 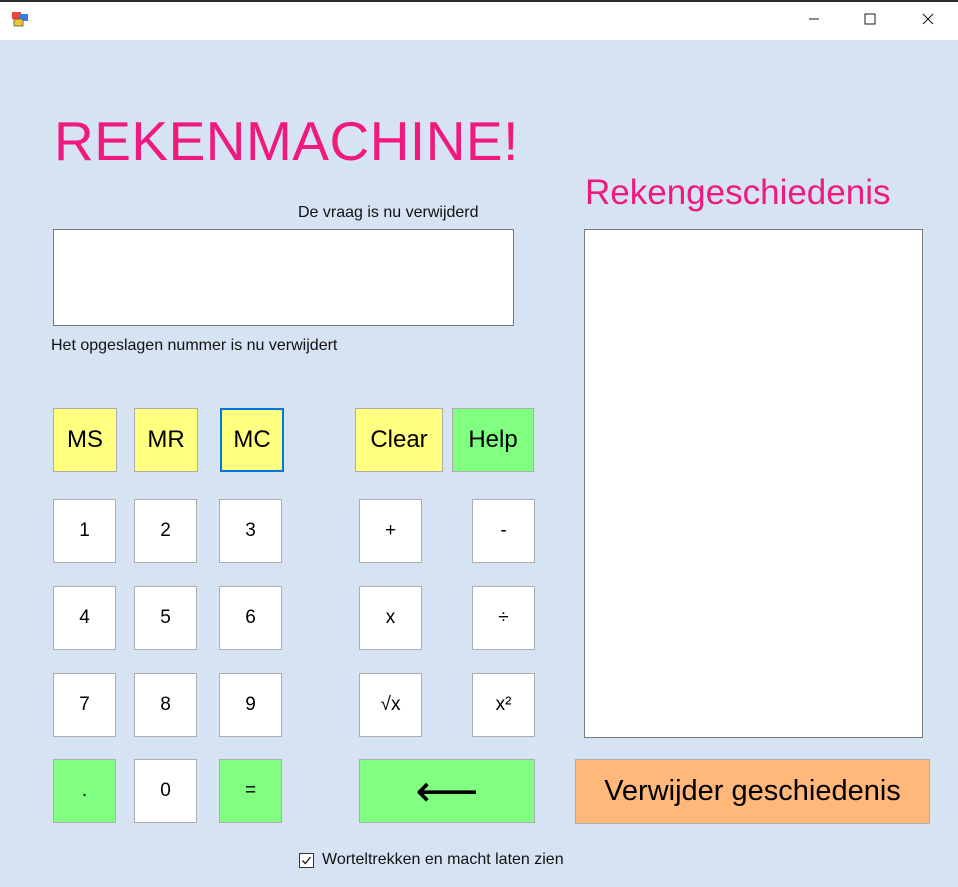 What do you see at coordinates (493, 440) in the screenshot?
I see `help-button: Help` at bounding box center [493, 440].